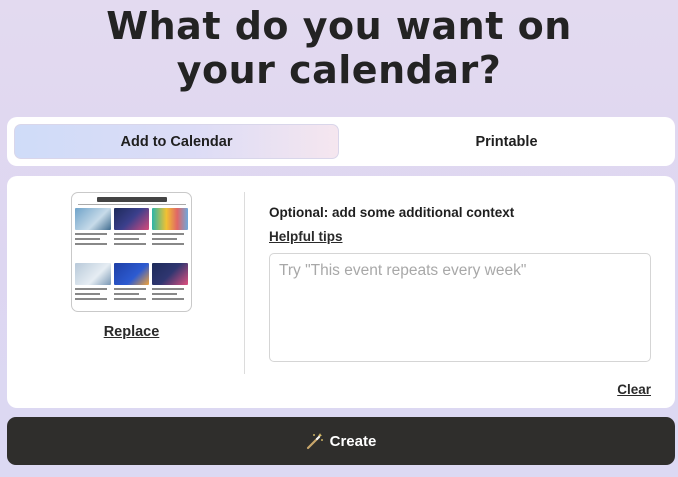  What do you see at coordinates (306, 236) in the screenshot?
I see `helpful-tips-link: Helpful tips` at bounding box center [306, 236].